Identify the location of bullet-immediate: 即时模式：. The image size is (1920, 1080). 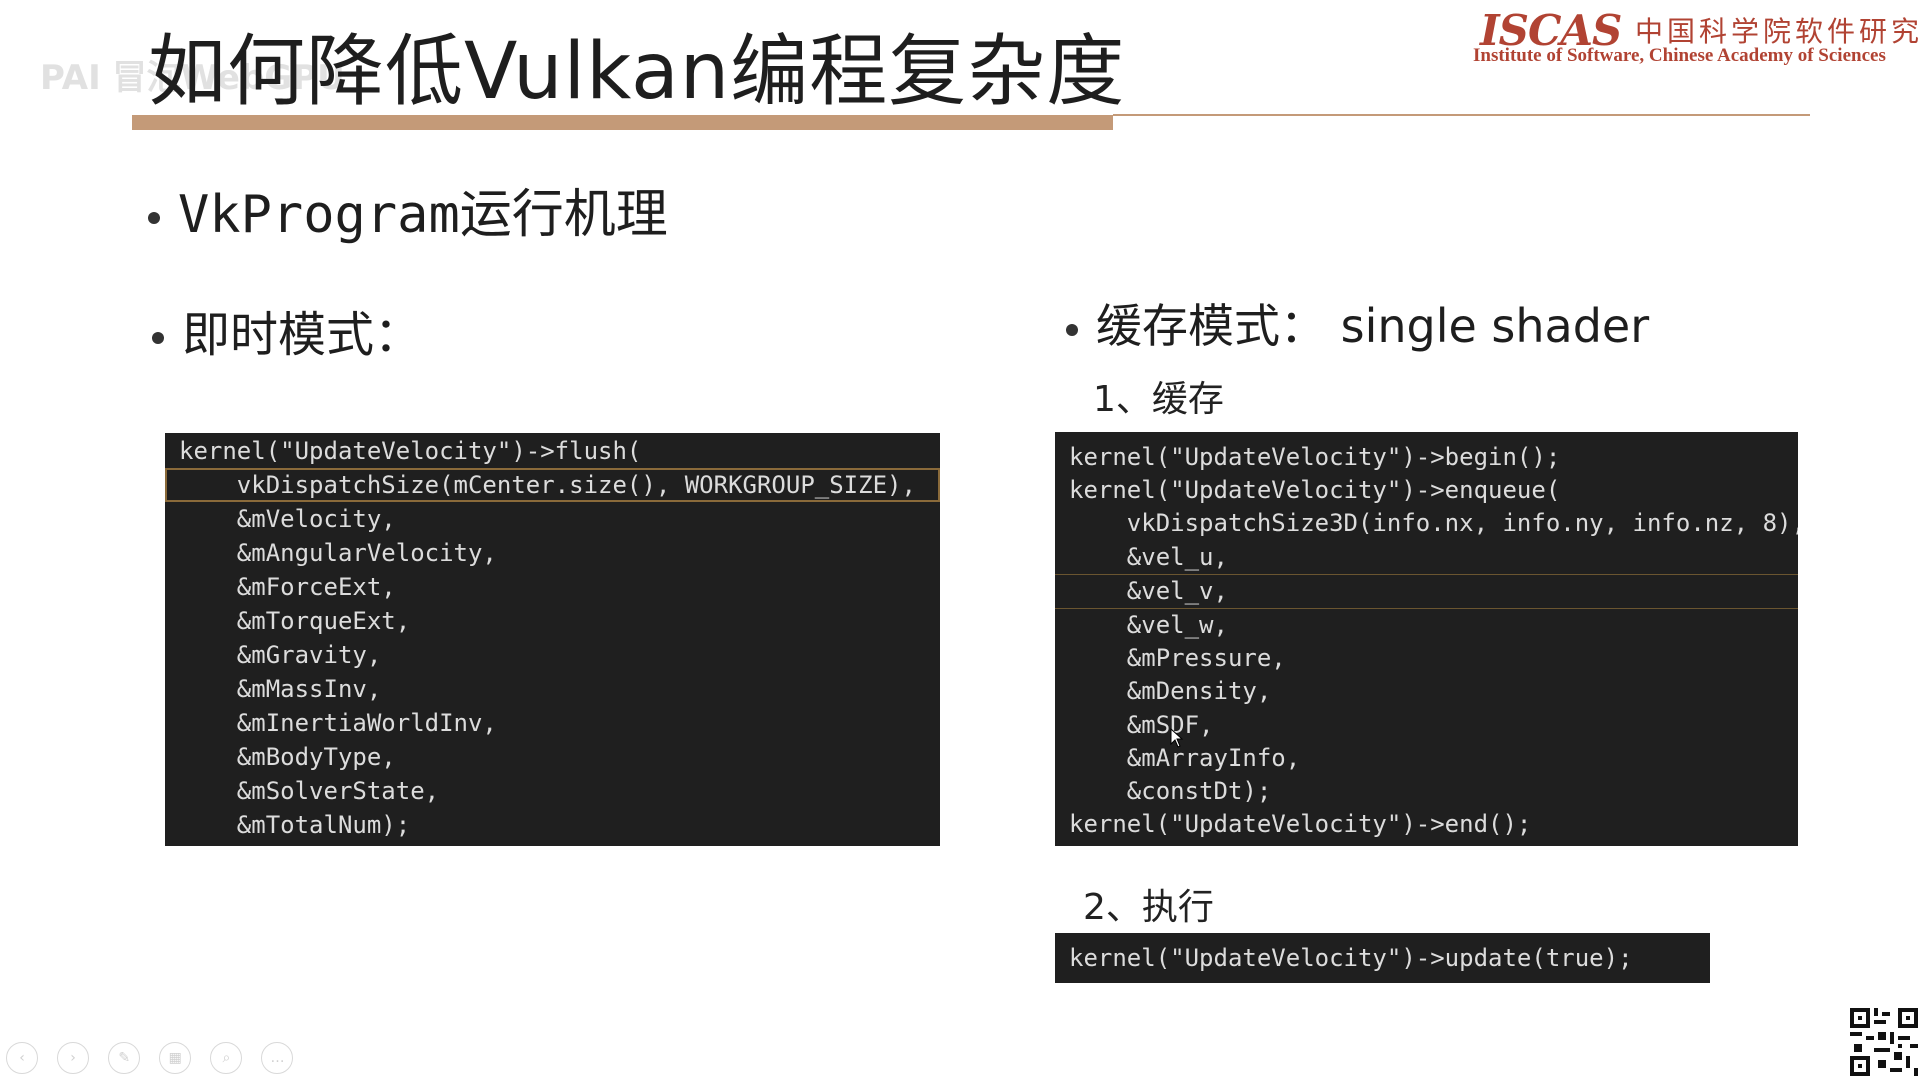
(287, 330).